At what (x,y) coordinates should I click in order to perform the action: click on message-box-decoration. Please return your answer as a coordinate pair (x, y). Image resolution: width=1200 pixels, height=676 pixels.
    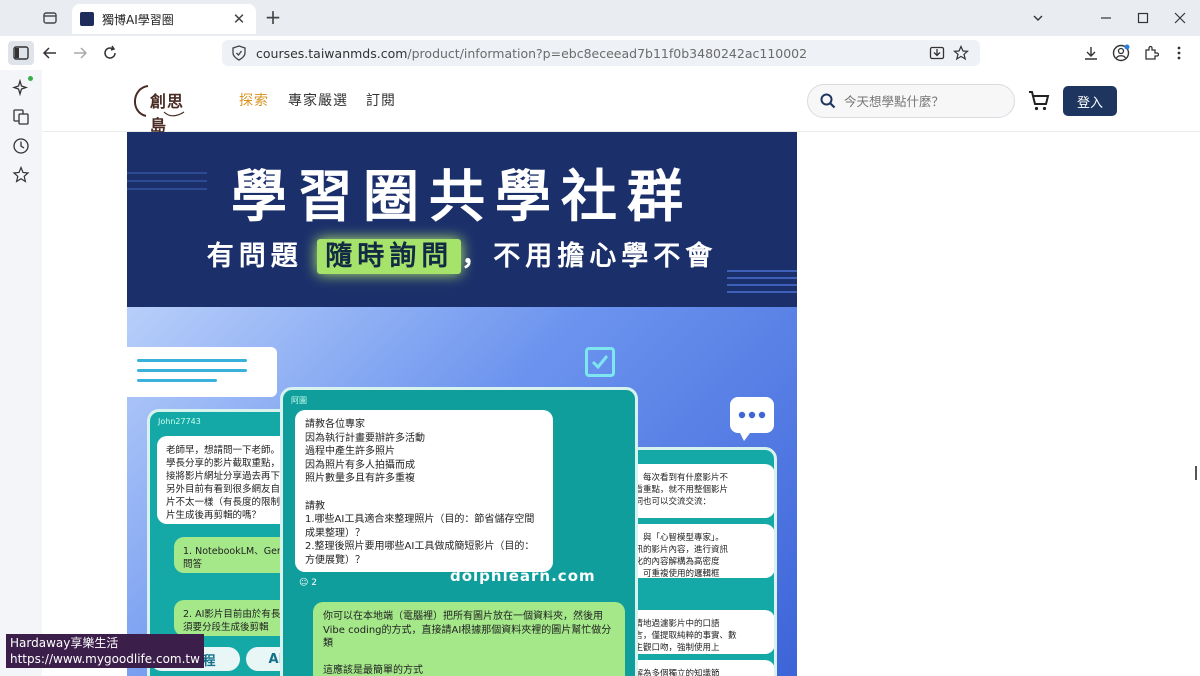
    Looking at the image, I should click on (202, 372).